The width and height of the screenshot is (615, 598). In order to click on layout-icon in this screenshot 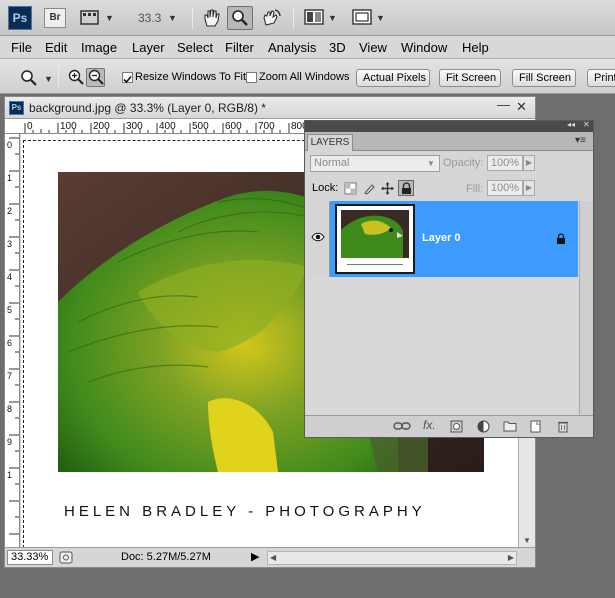, I will do `click(90, 18)`.